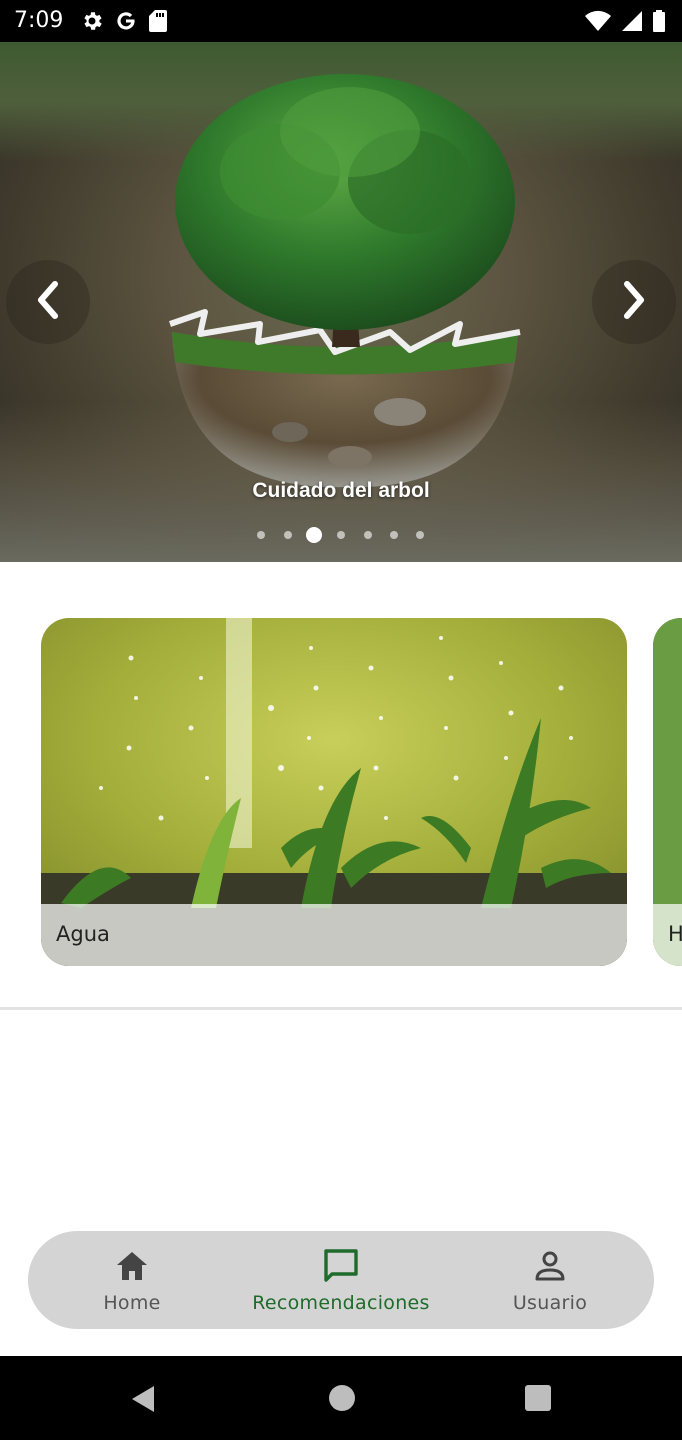 The width and height of the screenshot is (682, 1440). What do you see at coordinates (158, 21) in the screenshot?
I see `sd-card-icon` at bounding box center [158, 21].